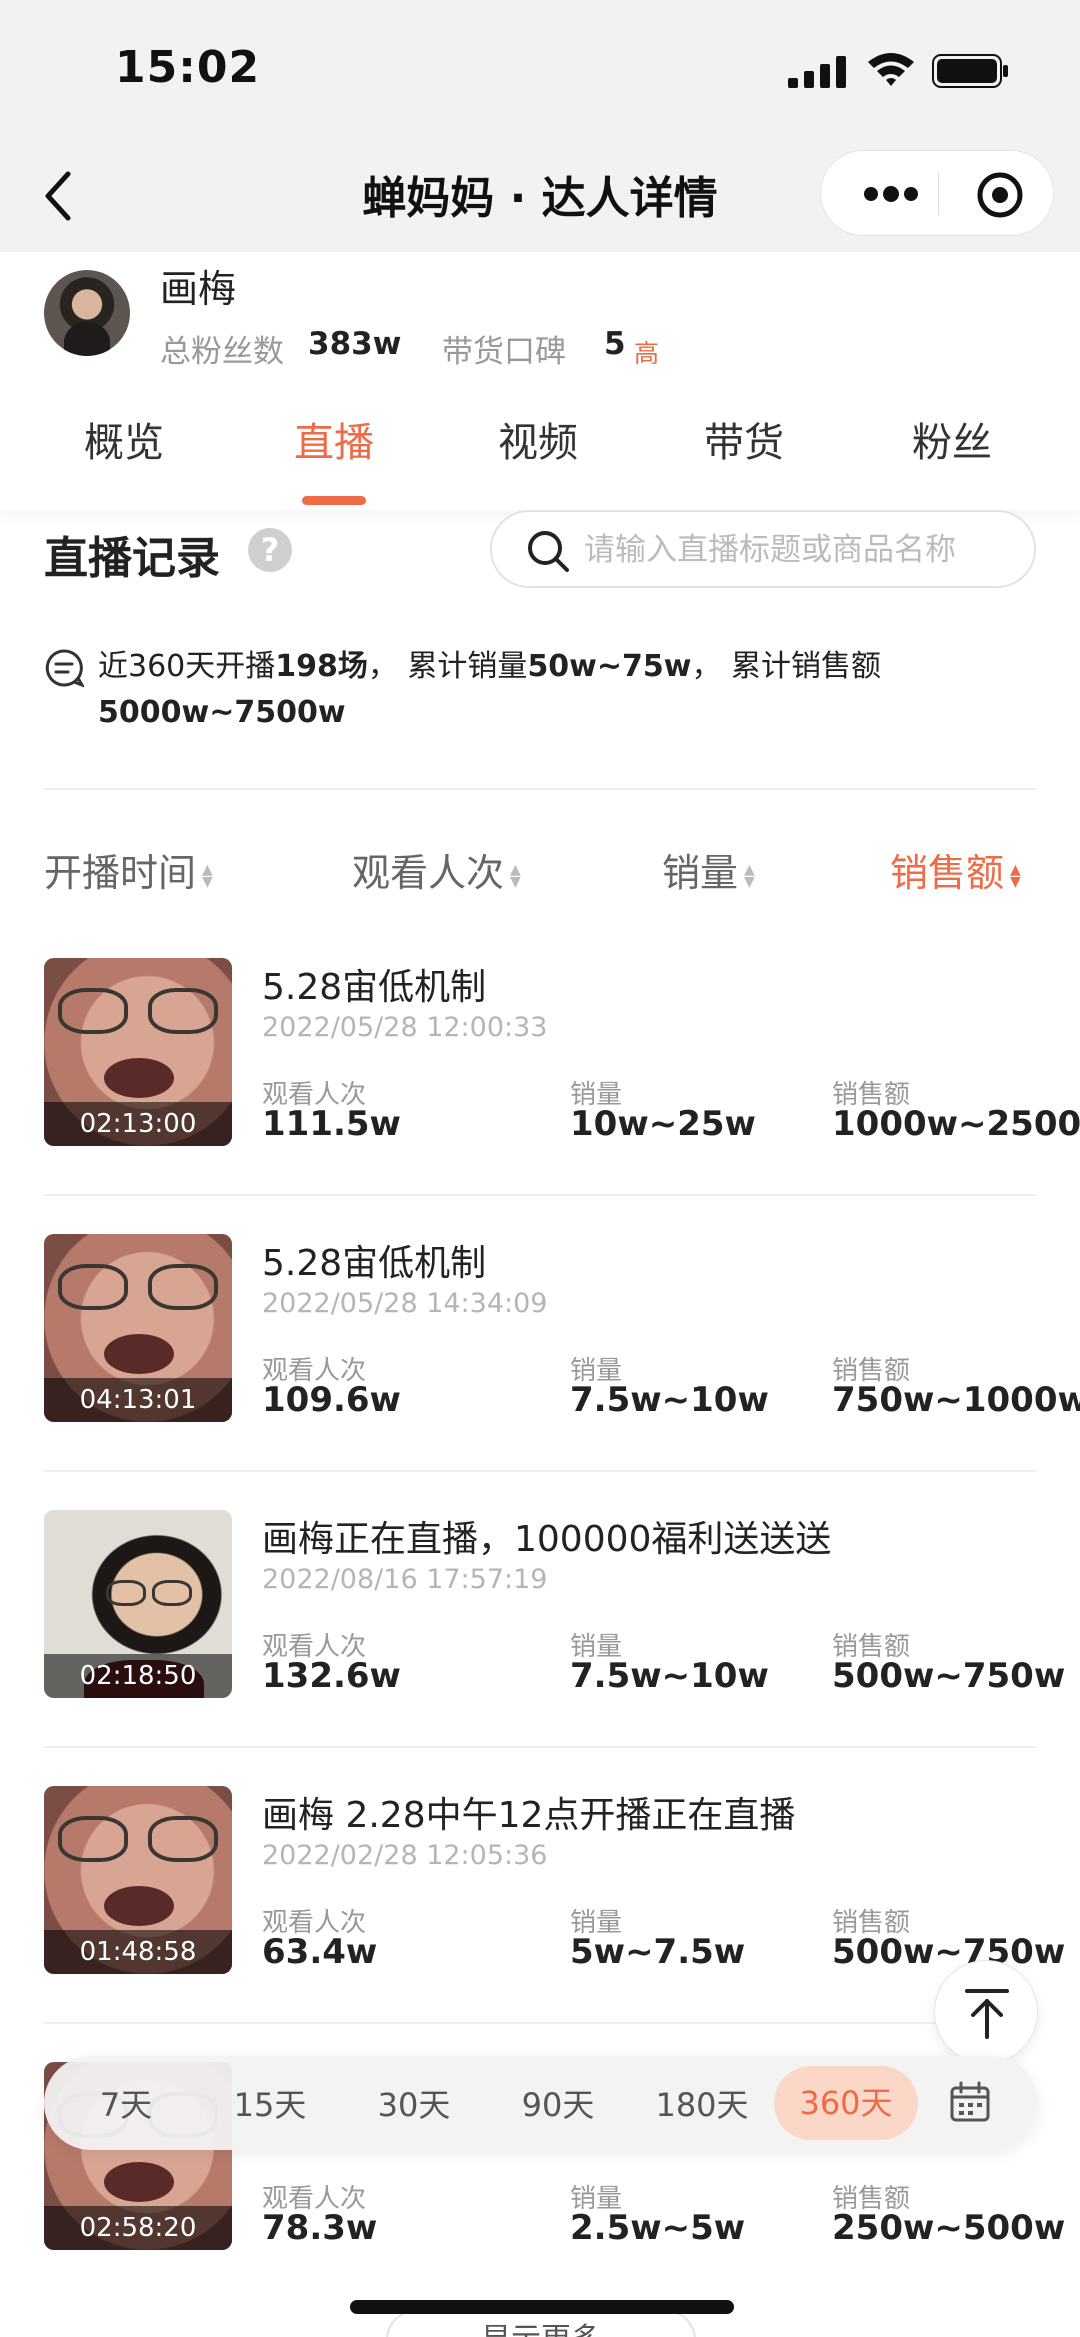  Describe the element at coordinates (891, 194) in the screenshot. I see `more-dots-icon` at that location.